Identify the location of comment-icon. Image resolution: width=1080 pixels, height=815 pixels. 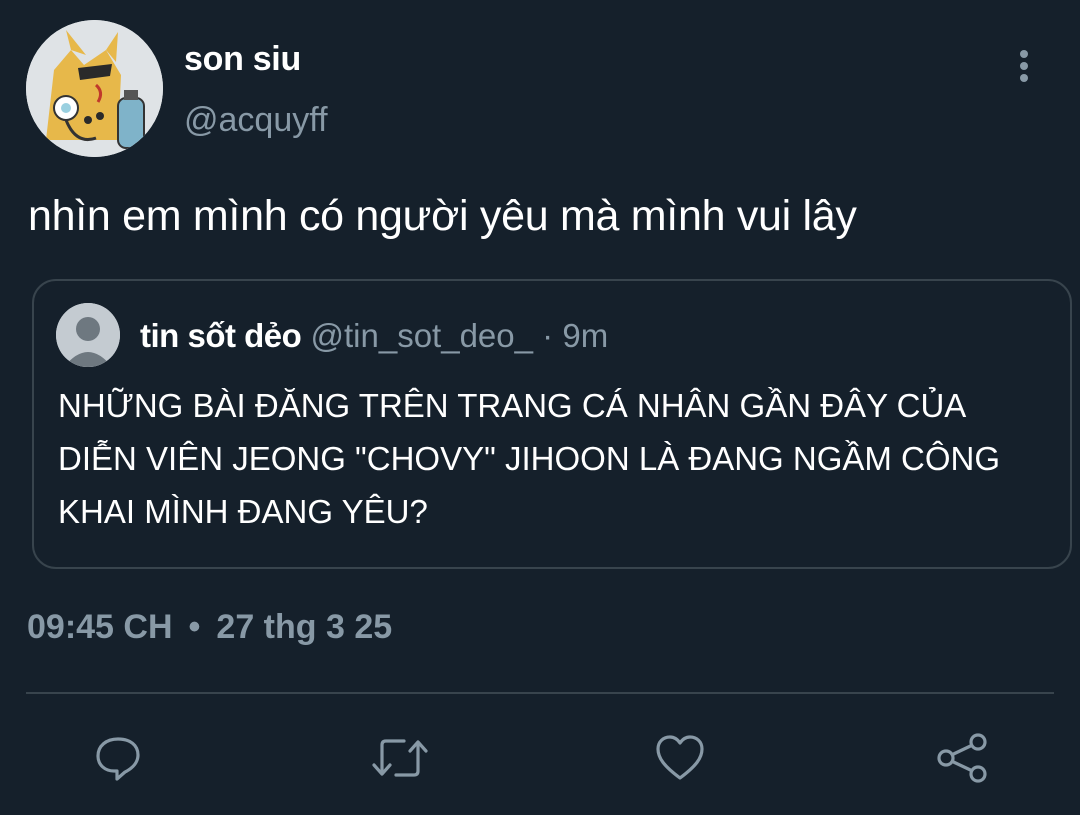
(118, 759).